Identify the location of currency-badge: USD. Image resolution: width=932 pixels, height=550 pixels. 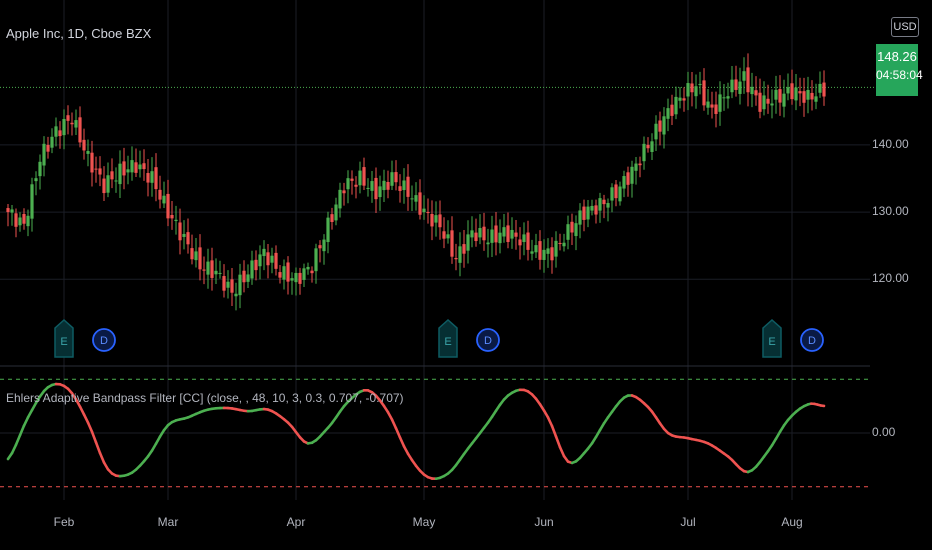
(905, 27).